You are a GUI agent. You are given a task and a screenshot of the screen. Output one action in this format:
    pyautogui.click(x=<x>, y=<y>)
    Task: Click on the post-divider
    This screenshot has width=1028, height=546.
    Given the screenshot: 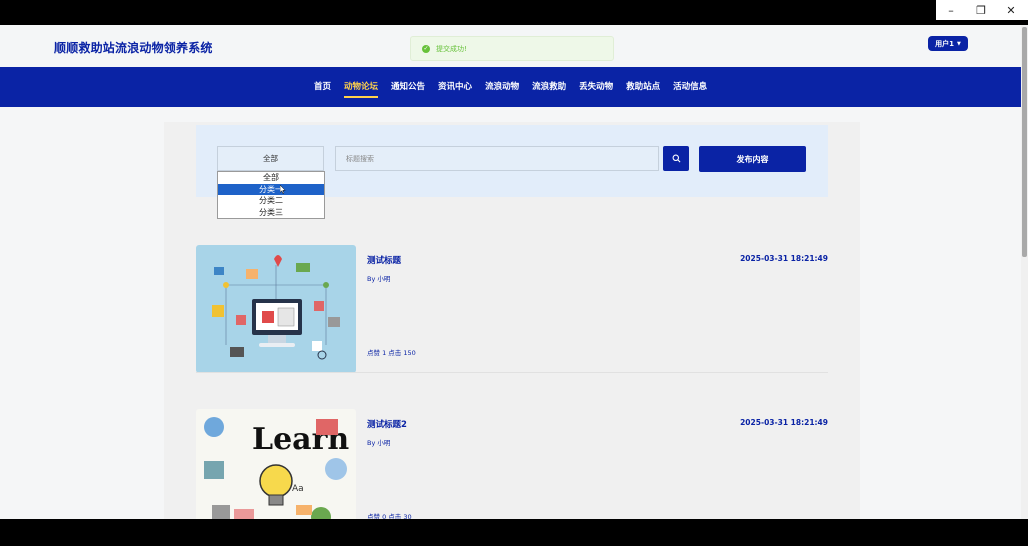 What is the action you would take?
    pyautogui.click(x=512, y=372)
    